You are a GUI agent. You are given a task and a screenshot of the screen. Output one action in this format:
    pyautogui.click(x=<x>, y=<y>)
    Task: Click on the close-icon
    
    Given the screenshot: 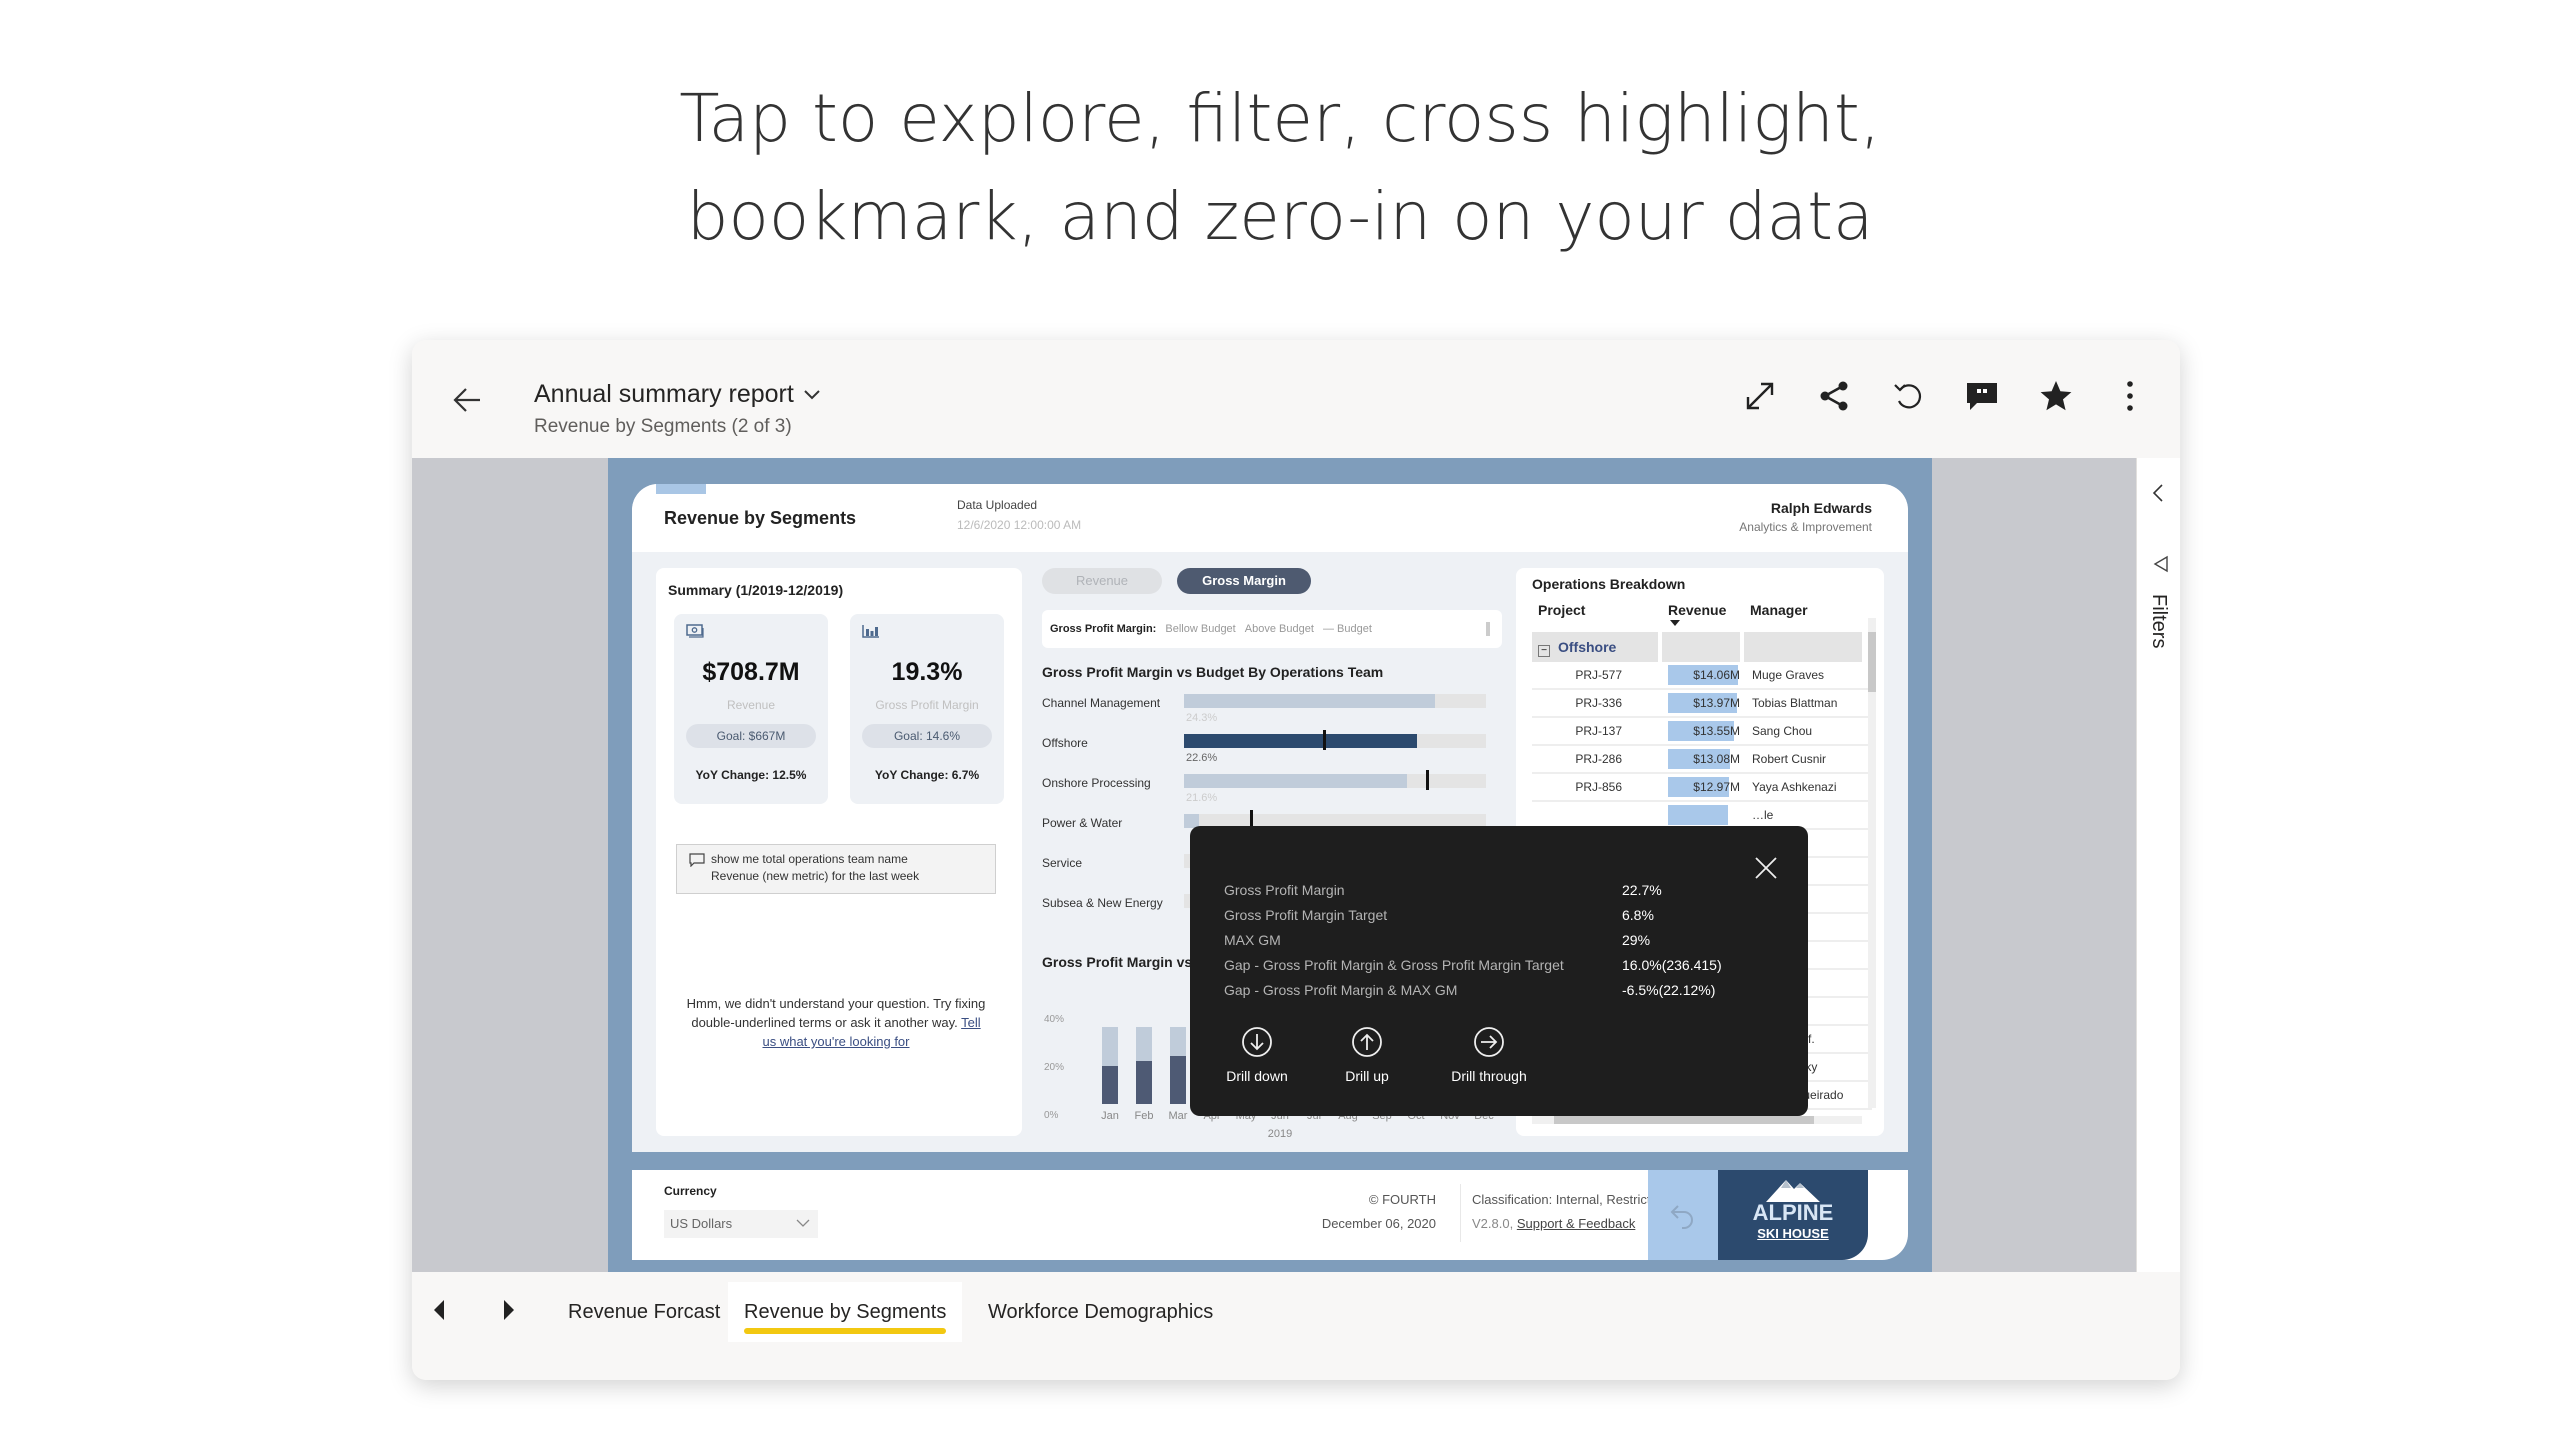 What is the action you would take?
    pyautogui.click(x=1766, y=868)
    